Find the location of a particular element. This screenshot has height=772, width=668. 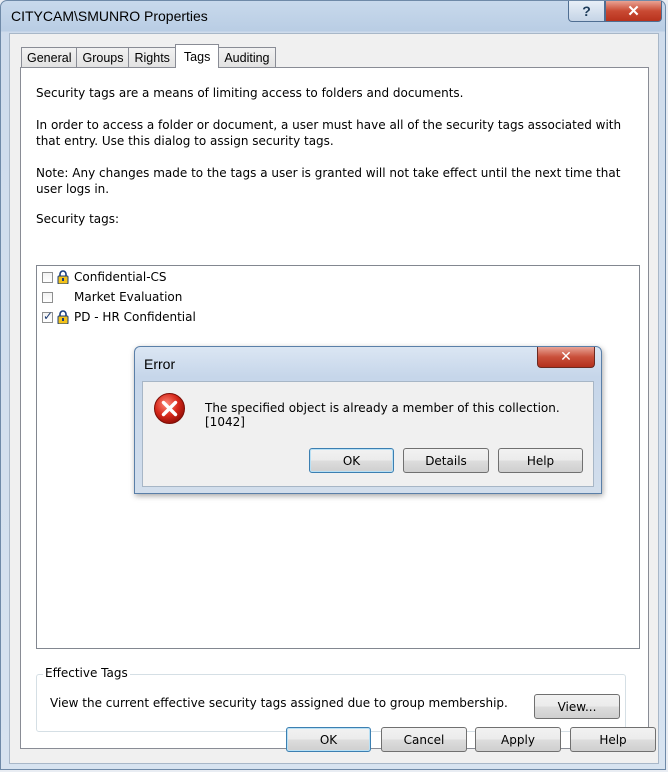

list-item: PD - HR Confidential is located at coordinates (119, 317).